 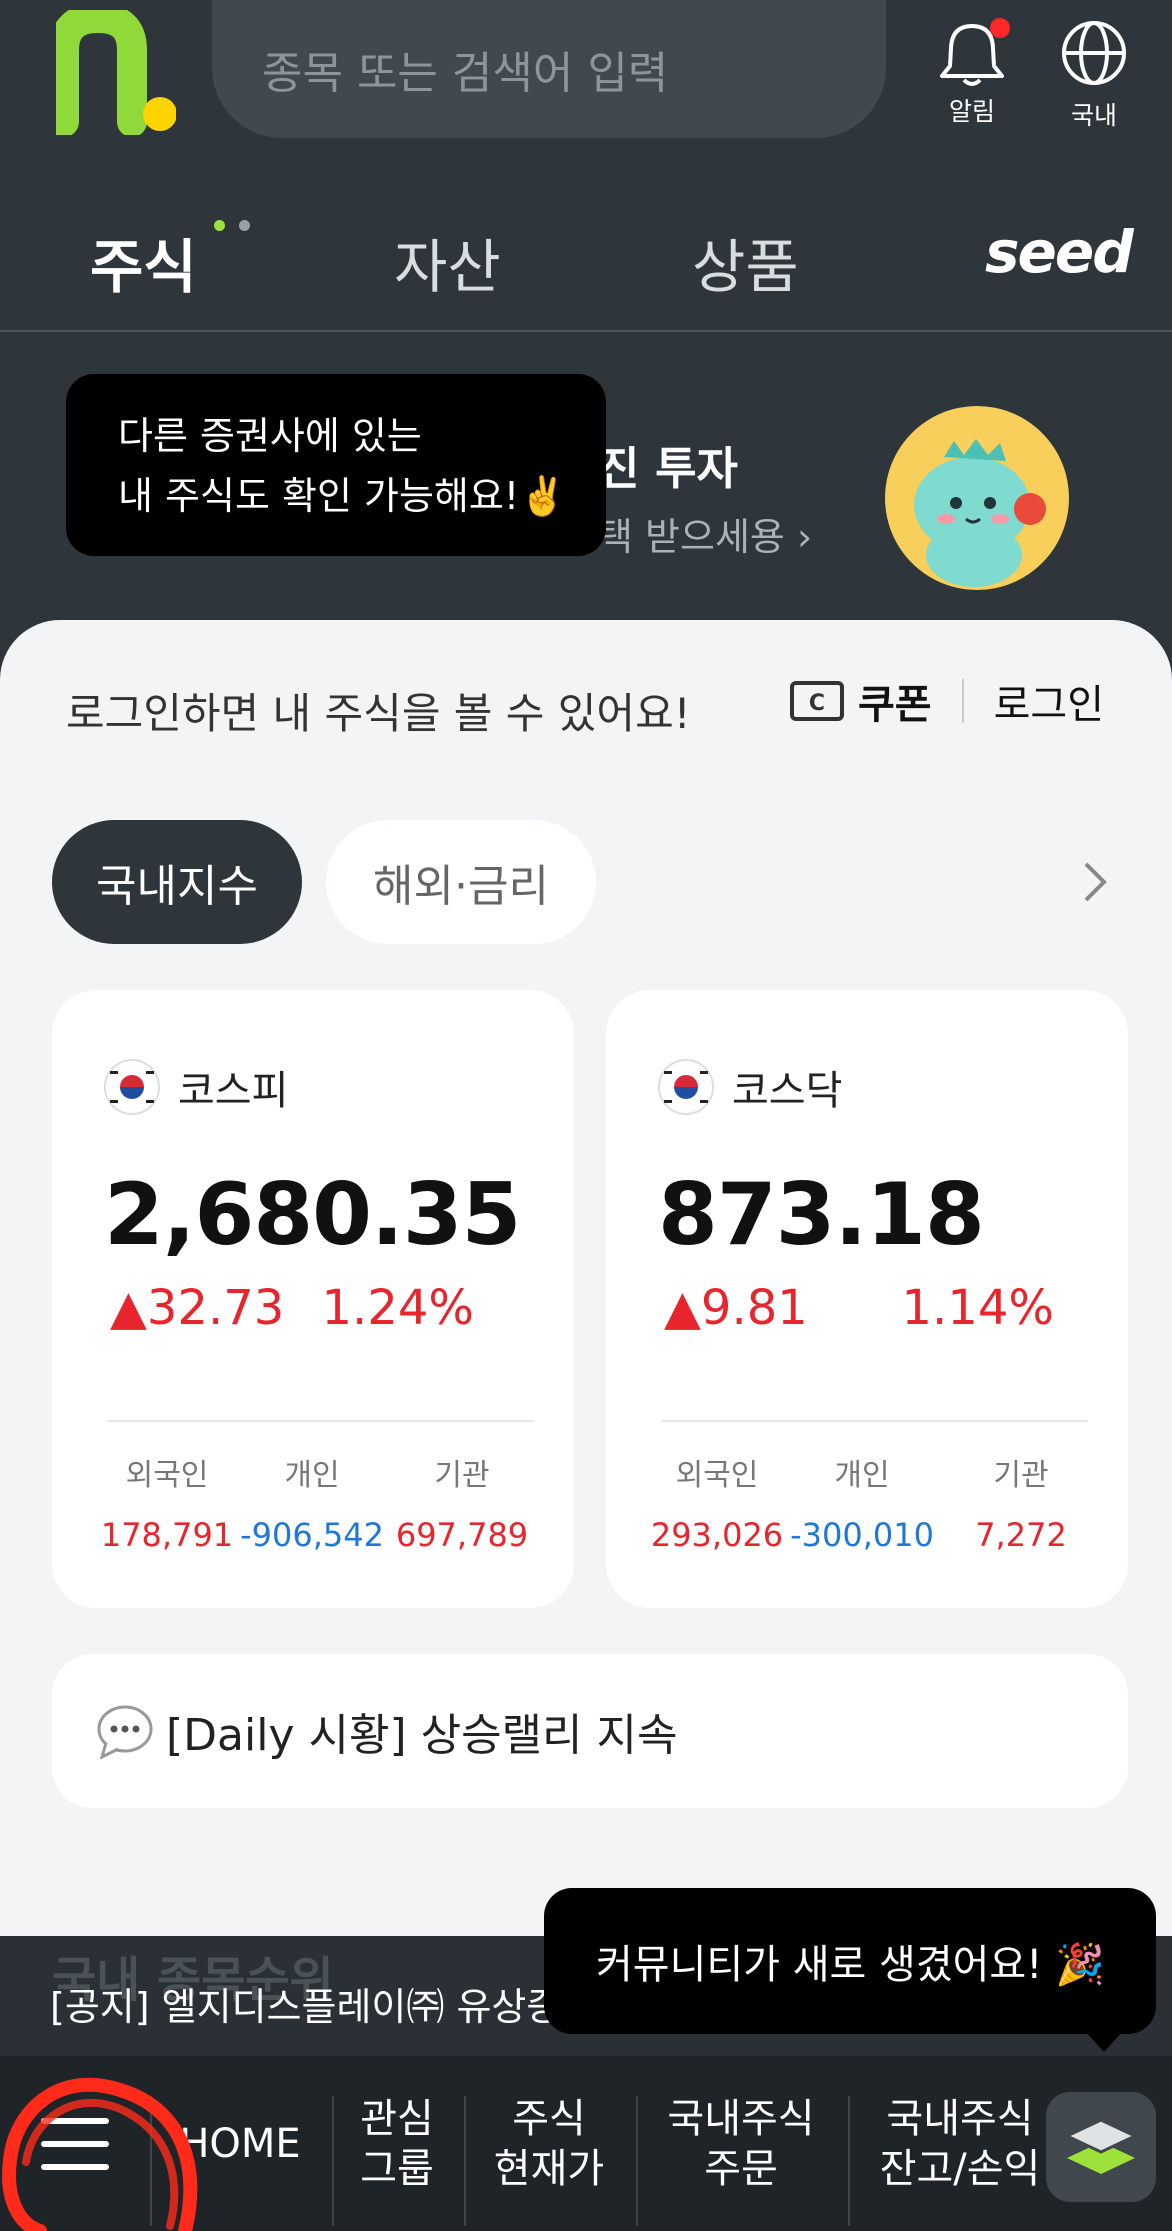 I want to click on nav-label: 잔고/손익, so click(x=960, y=2168).